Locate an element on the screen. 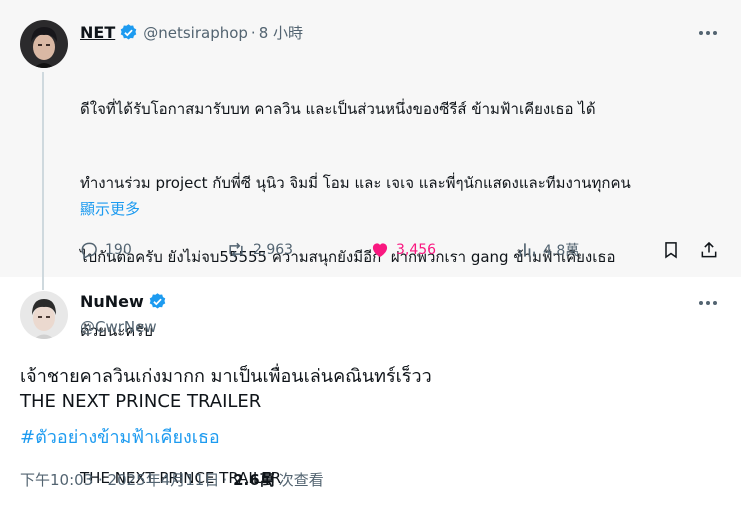  views-total: 2.6萬 is located at coordinates (254, 480).